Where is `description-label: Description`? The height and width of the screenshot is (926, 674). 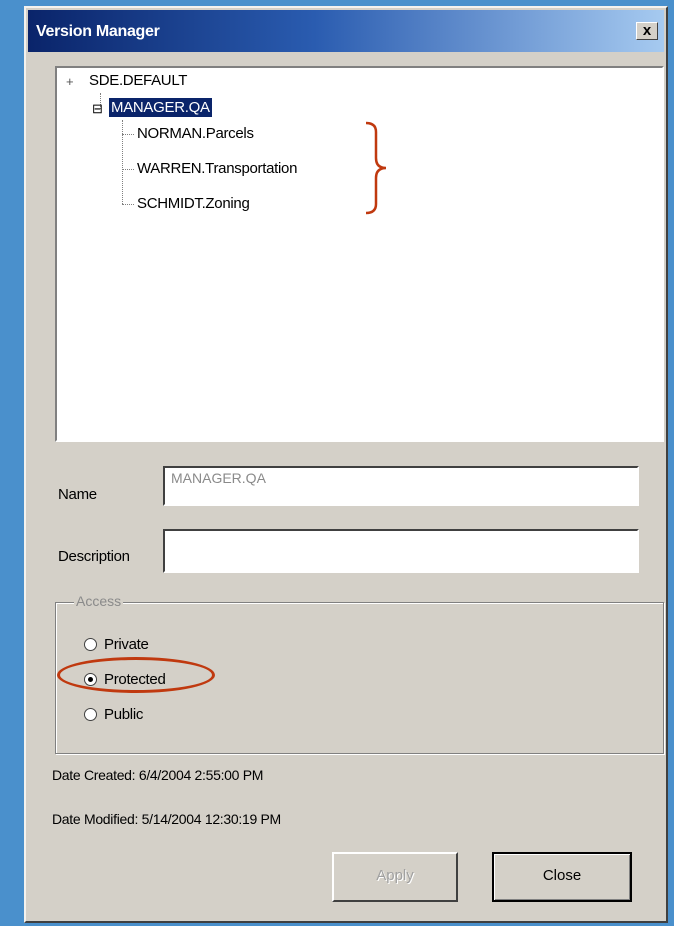
description-label: Description is located at coordinates (94, 556).